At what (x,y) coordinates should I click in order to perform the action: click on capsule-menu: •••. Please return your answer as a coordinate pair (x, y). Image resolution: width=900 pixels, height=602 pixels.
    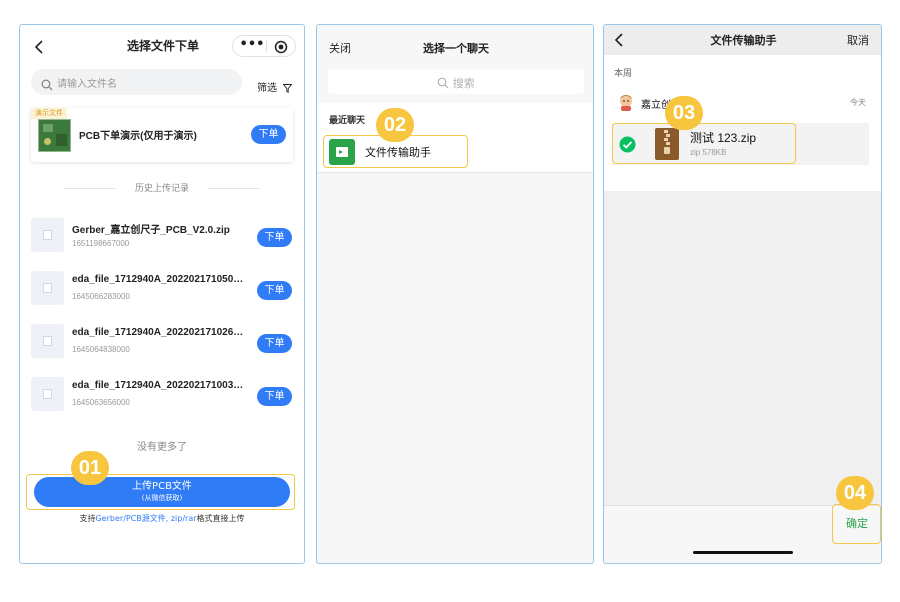
    Looking at the image, I should click on (264, 46).